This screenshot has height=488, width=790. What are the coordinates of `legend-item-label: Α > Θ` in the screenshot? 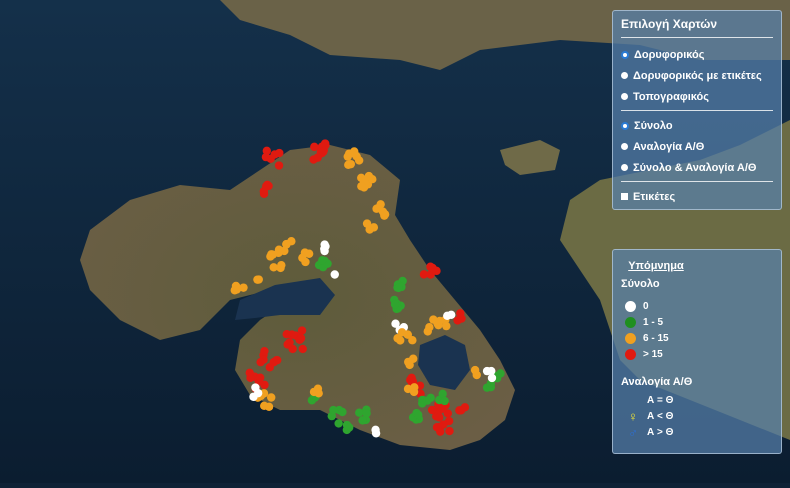 It's located at (660, 432).